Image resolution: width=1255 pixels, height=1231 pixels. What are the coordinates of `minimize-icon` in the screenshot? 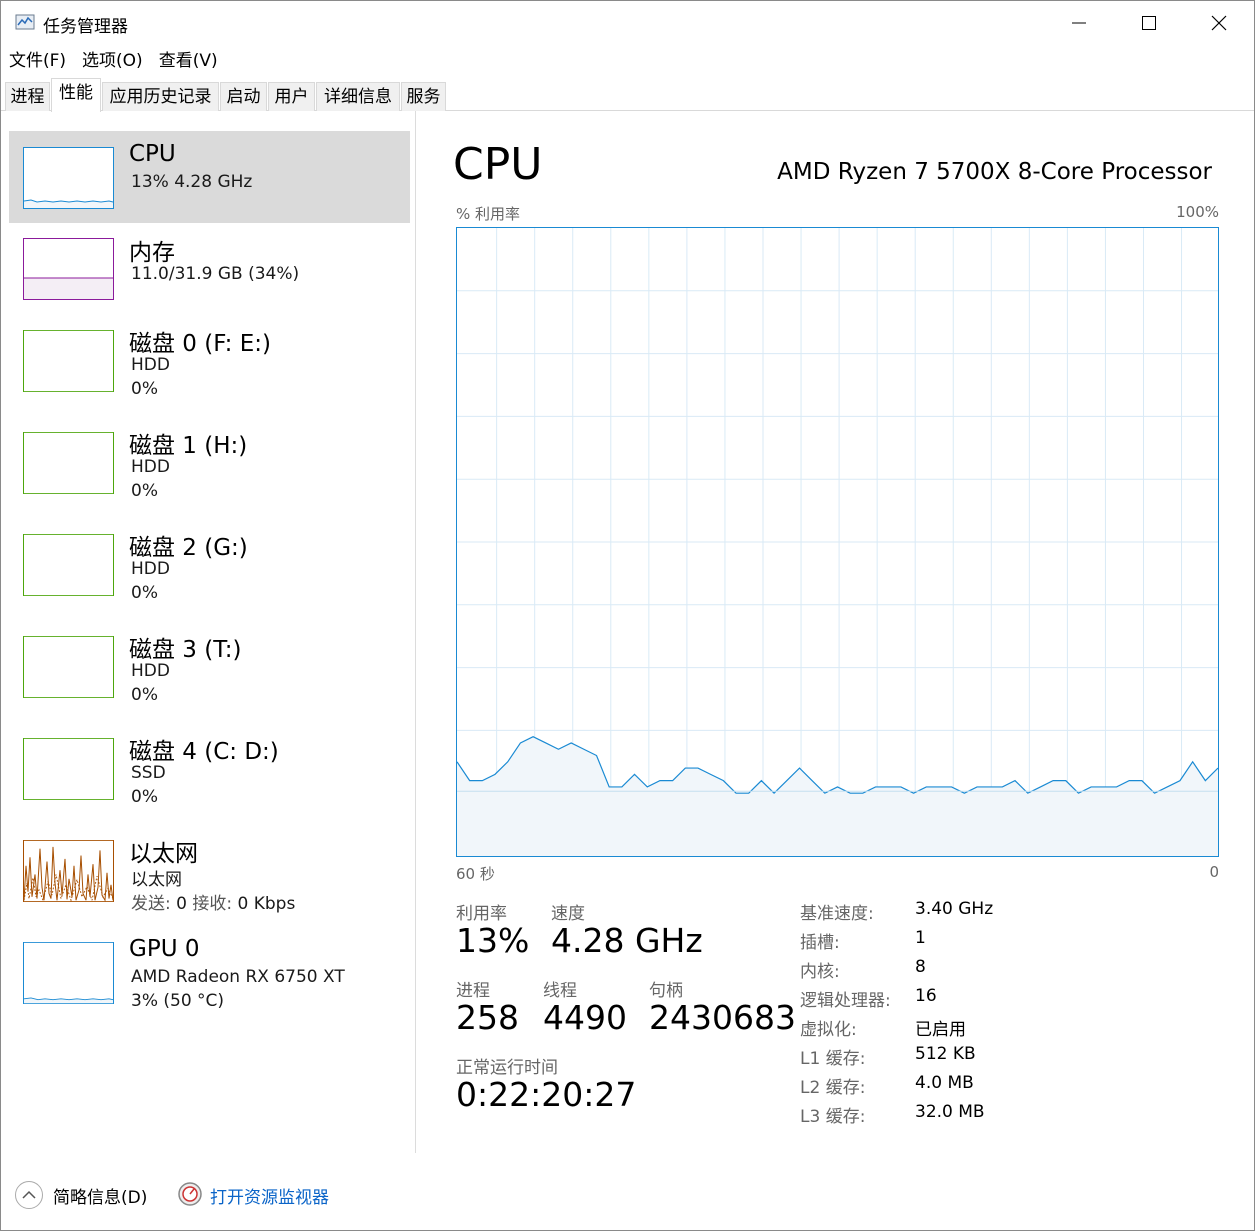 It's located at (1079, 23).